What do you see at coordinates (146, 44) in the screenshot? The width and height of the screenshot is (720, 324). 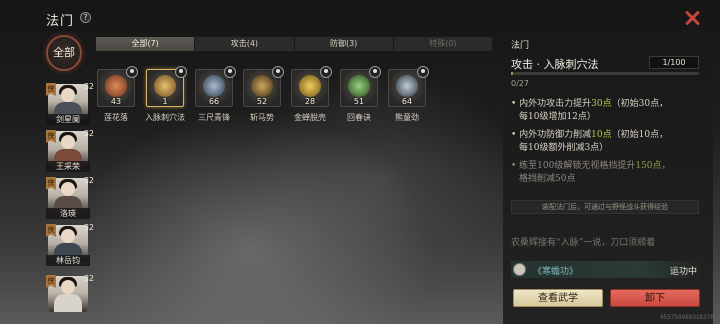 I see `tab-all: 全部(7)` at bounding box center [146, 44].